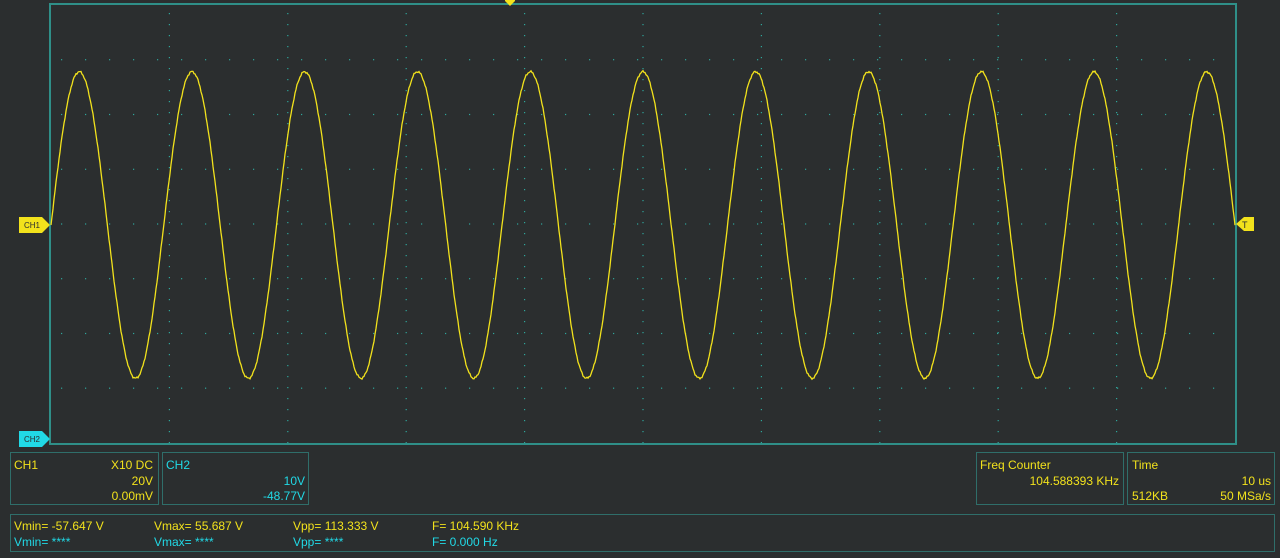 The width and height of the screenshot is (1280, 558). What do you see at coordinates (1201, 478) in the screenshot?
I see `timebase-panel: Time 10 us 512KB 50 MSa/s` at bounding box center [1201, 478].